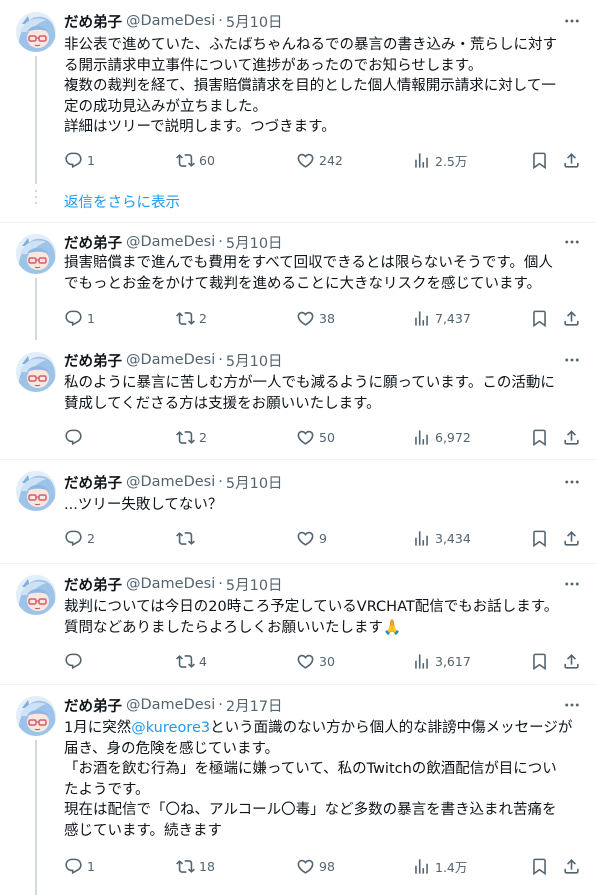  I want to click on reply-count: 1, so click(91, 866).